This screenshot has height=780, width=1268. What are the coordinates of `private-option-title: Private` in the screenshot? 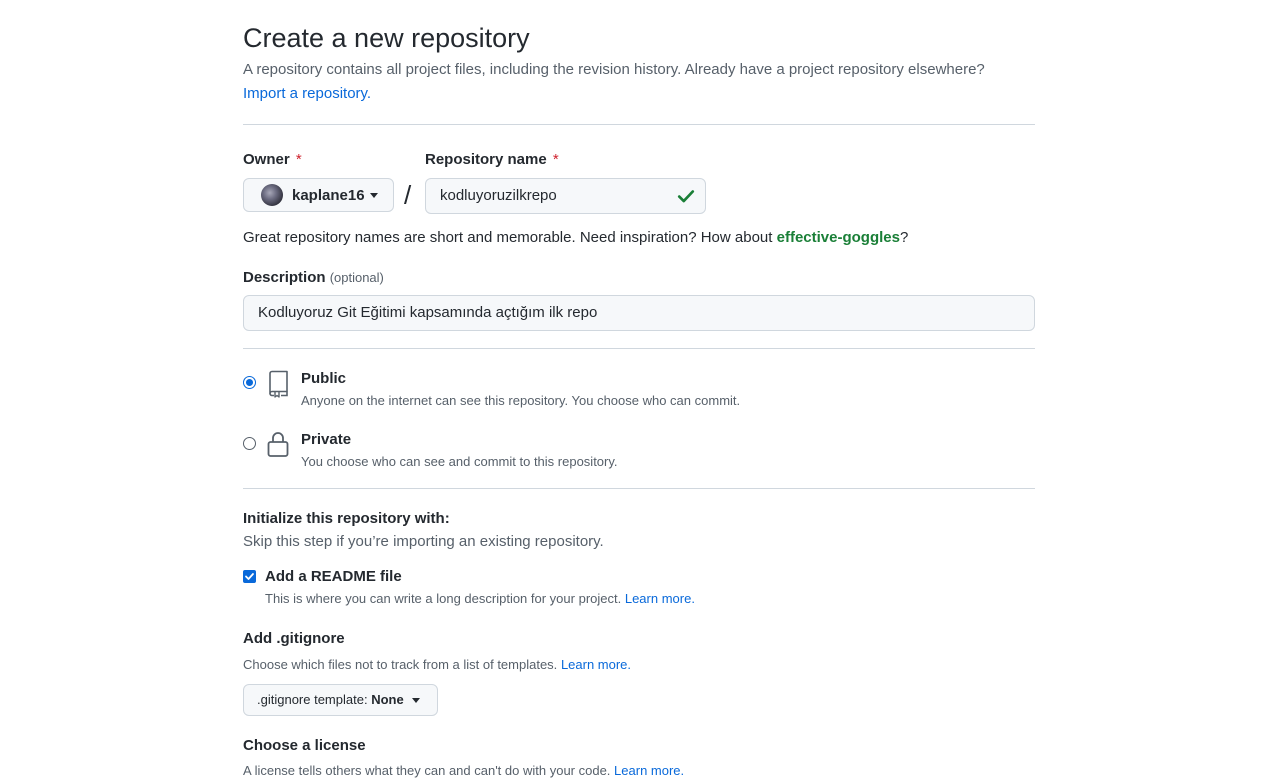 It's located at (326, 439).